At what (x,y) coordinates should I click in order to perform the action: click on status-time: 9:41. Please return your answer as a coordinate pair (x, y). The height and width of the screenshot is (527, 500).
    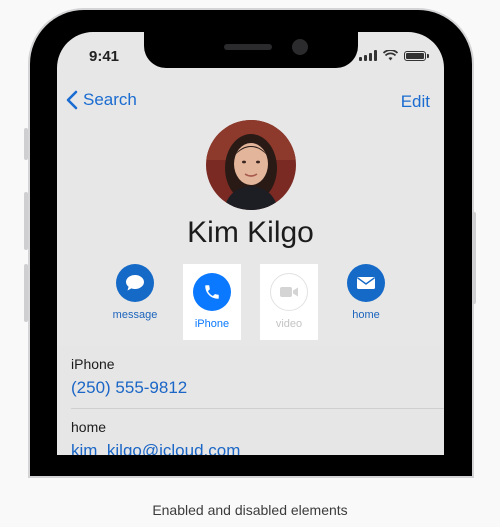
    Looking at the image, I should click on (104, 56).